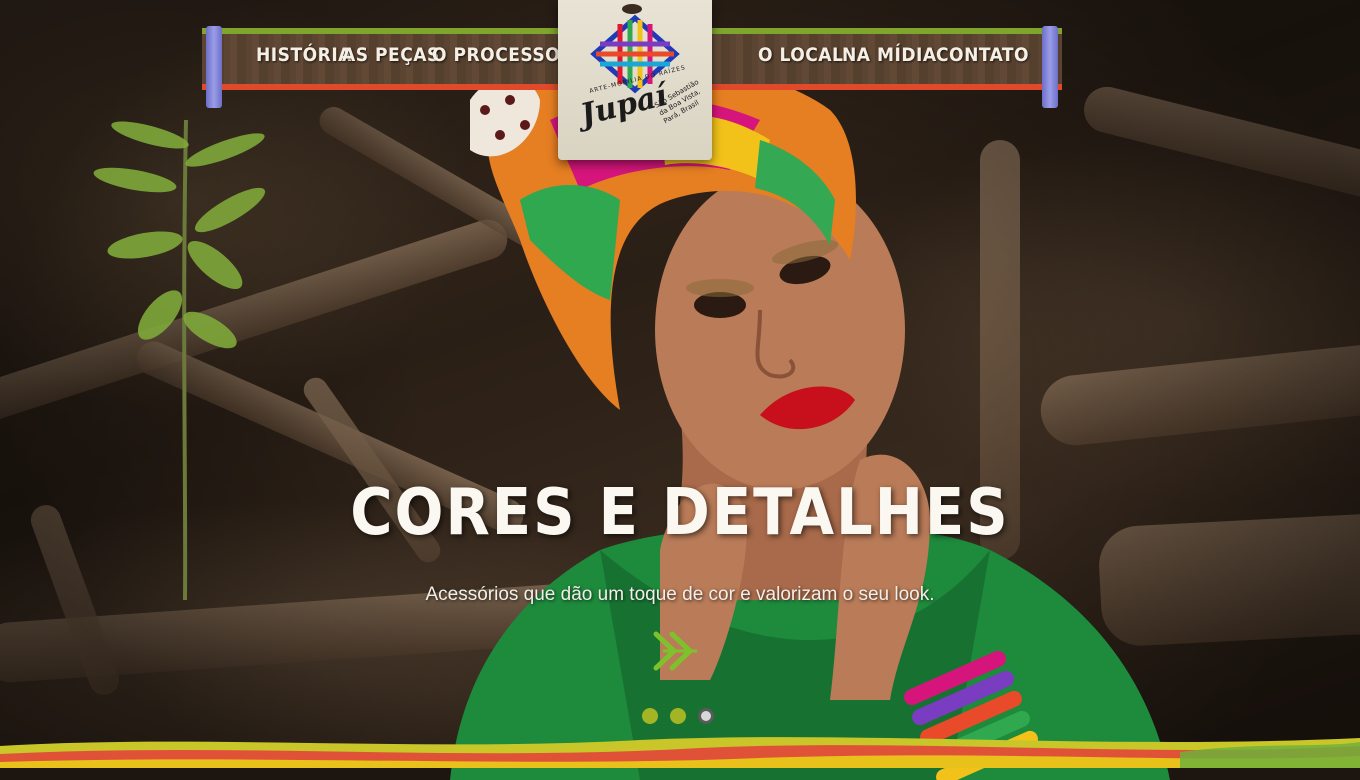 This screenshot has height=780, width=1360. Describe the element at coordinates (632, 9) in the screenshot. I see `tag-hole` at that location.